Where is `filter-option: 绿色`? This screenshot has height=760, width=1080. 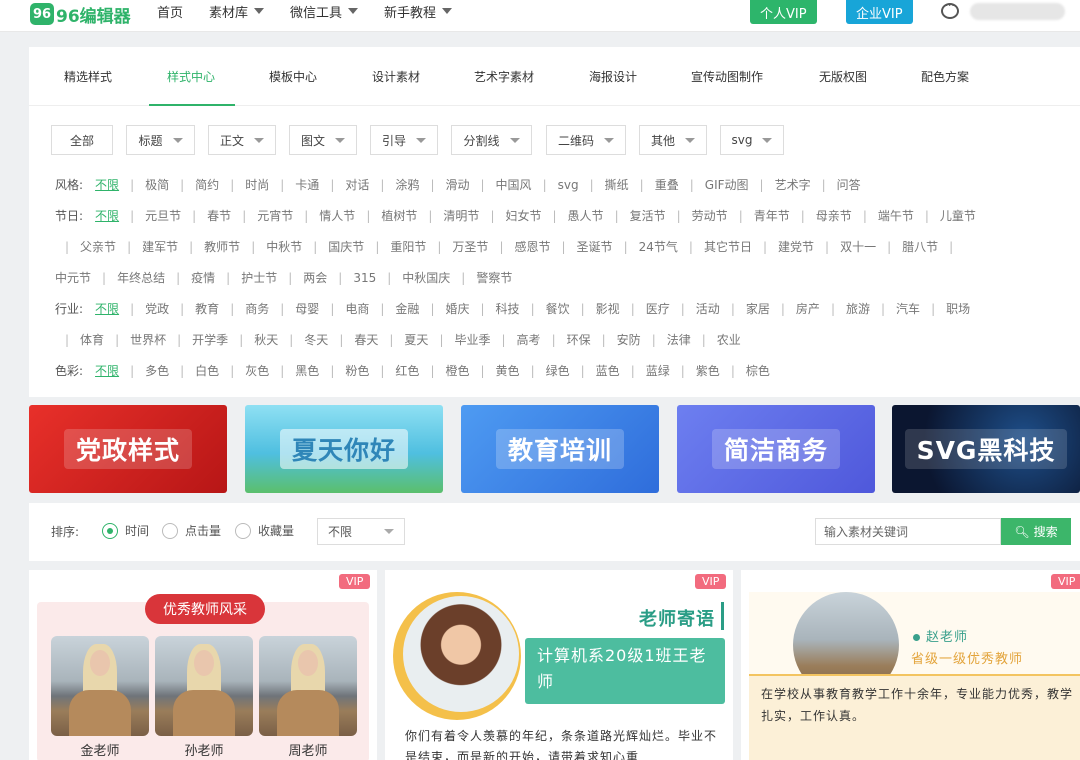
filter-option: 绿色 is located at coordinates (558, 371).